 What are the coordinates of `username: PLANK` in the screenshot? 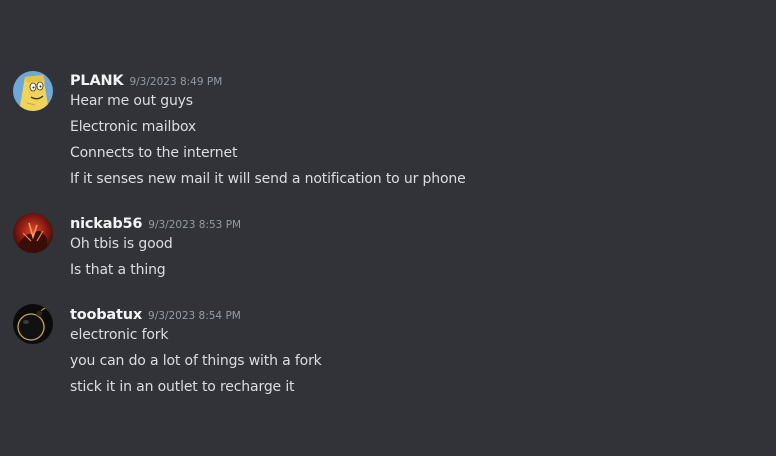 It's located at (97, 81).